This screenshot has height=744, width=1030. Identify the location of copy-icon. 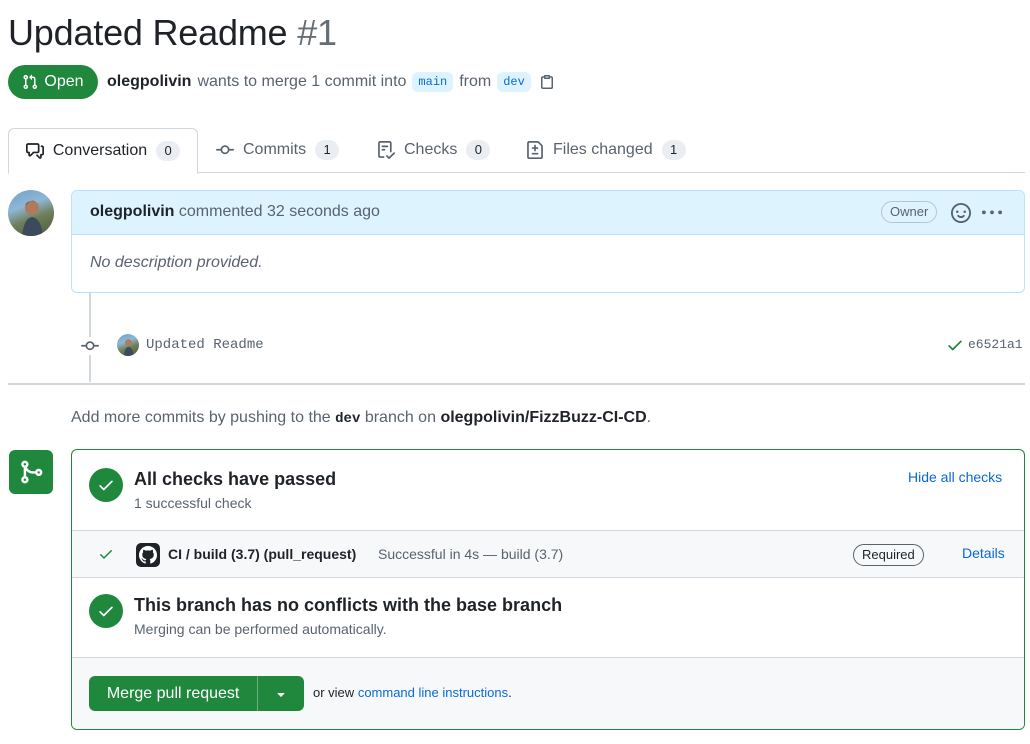
(547, 82).